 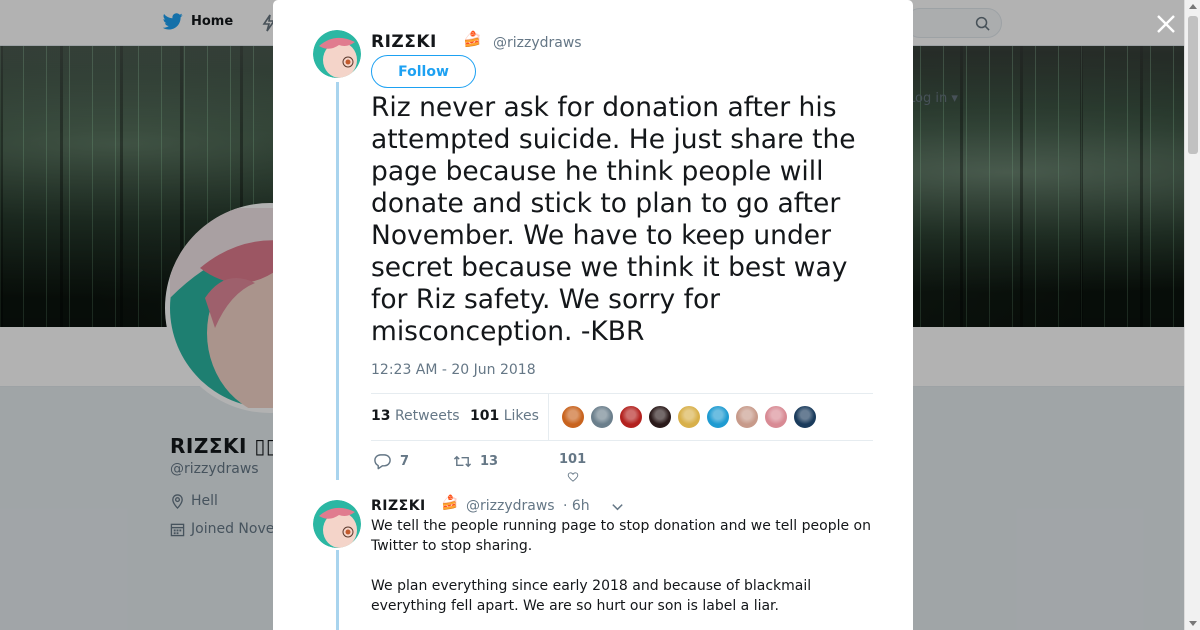 I want to click on liker-avatars, so click(x=689, y=417).